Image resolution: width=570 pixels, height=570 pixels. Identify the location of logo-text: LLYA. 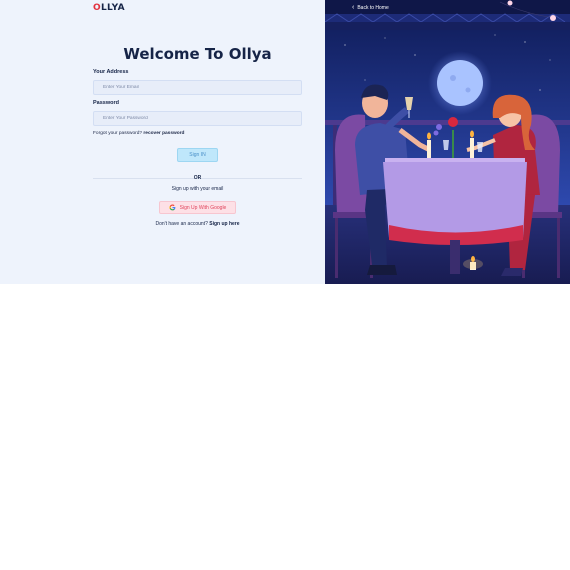
(112, 8).